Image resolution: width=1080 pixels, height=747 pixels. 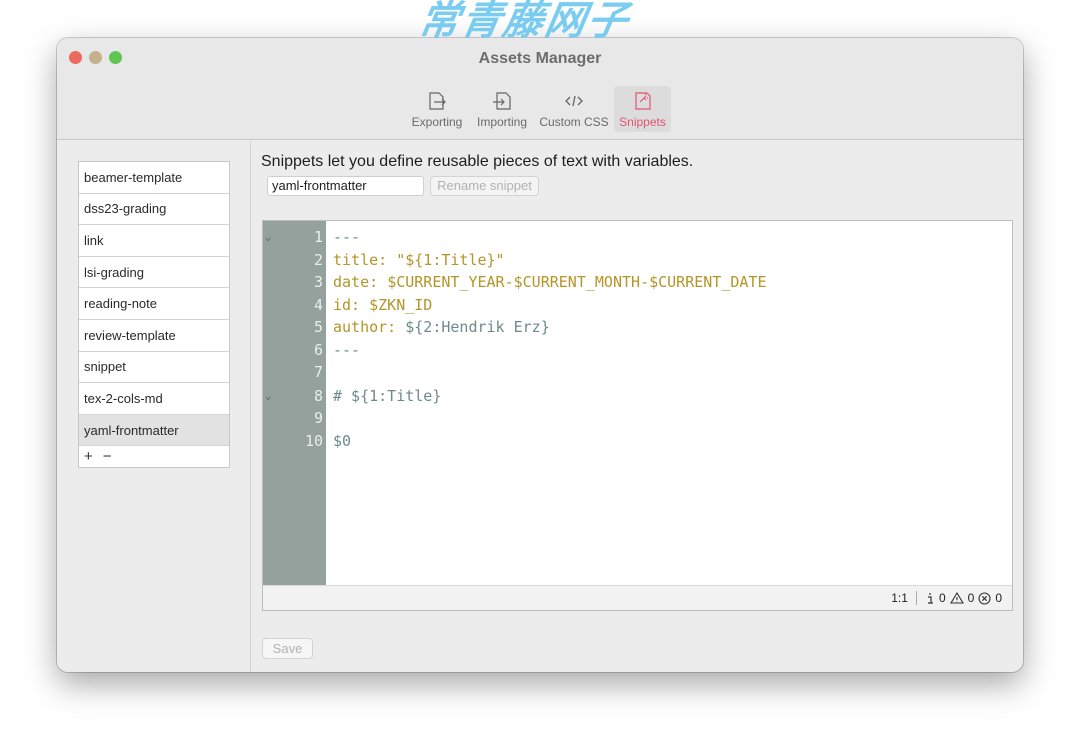 What do you see at coordinates (88, 456) in the screenshot?
I see `add-snippet-button: +` at bounding box center [88, 456].